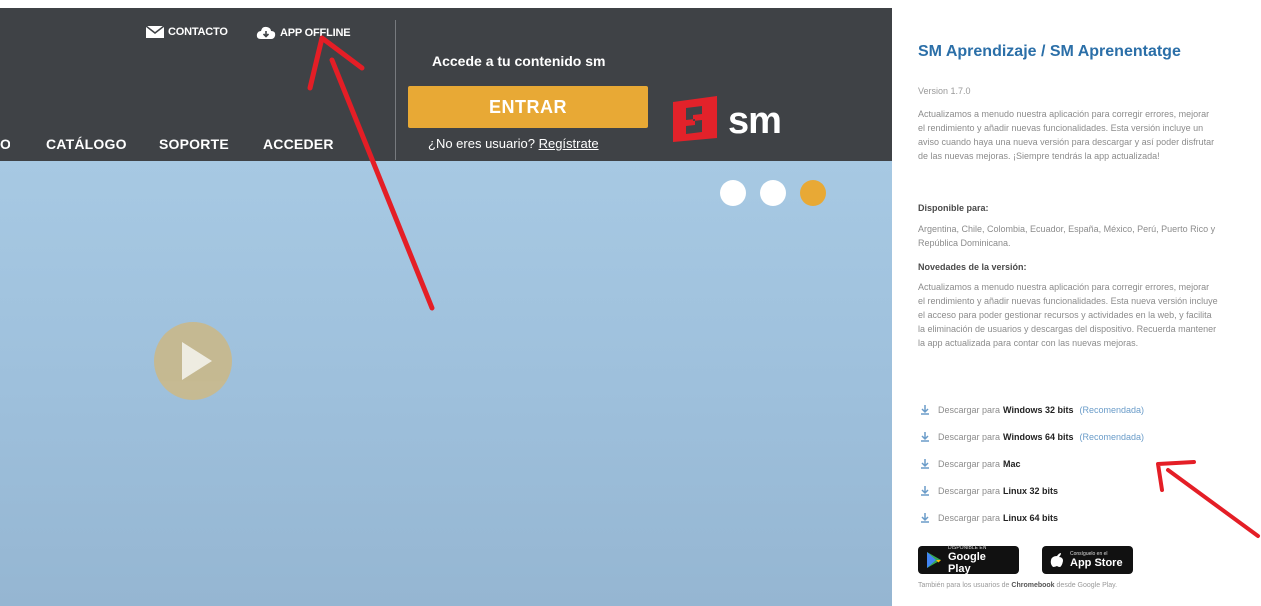  I want to click on menu-item-acceder: ACCEDER, so click(298, 144).